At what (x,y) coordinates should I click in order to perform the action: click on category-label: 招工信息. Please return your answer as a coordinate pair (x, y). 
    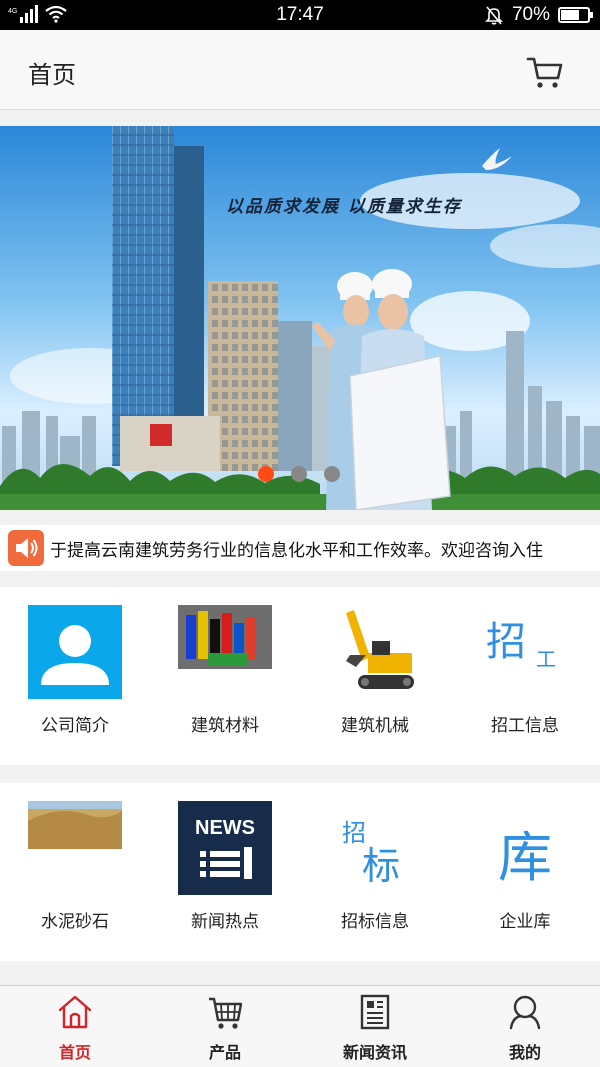
    Looking at the image, I should click on (525, 726).